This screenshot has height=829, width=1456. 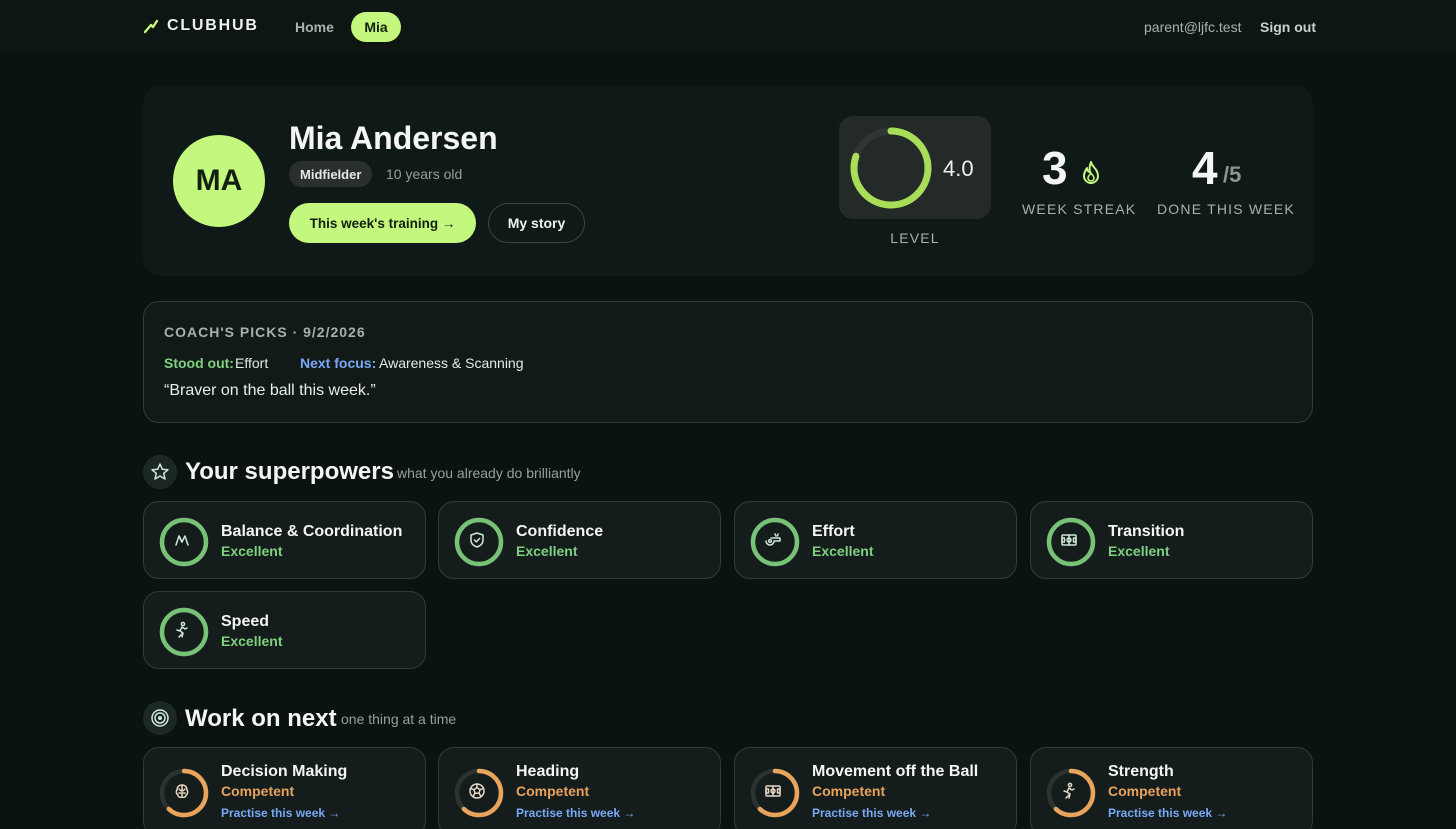 I want to click on superpower-card: Confidence Excellent, so click(x=579, y=540).